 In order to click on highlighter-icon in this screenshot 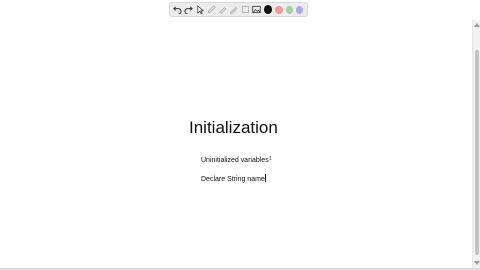, I will do `click(223, 9)`.